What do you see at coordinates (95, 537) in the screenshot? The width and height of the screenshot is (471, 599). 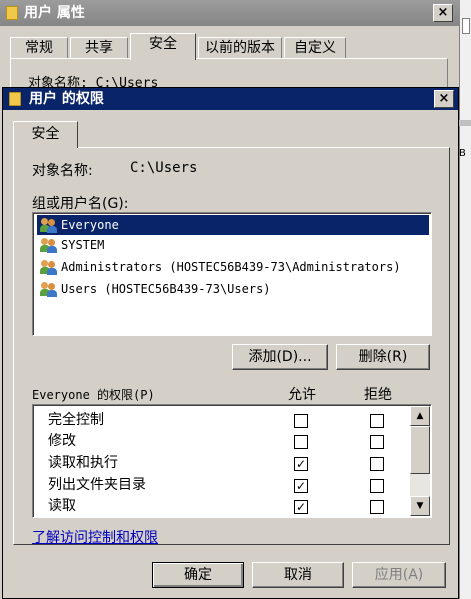 I see `learn-access-control-link: 了解访问控制和权限` at bounding box center [95, 537].